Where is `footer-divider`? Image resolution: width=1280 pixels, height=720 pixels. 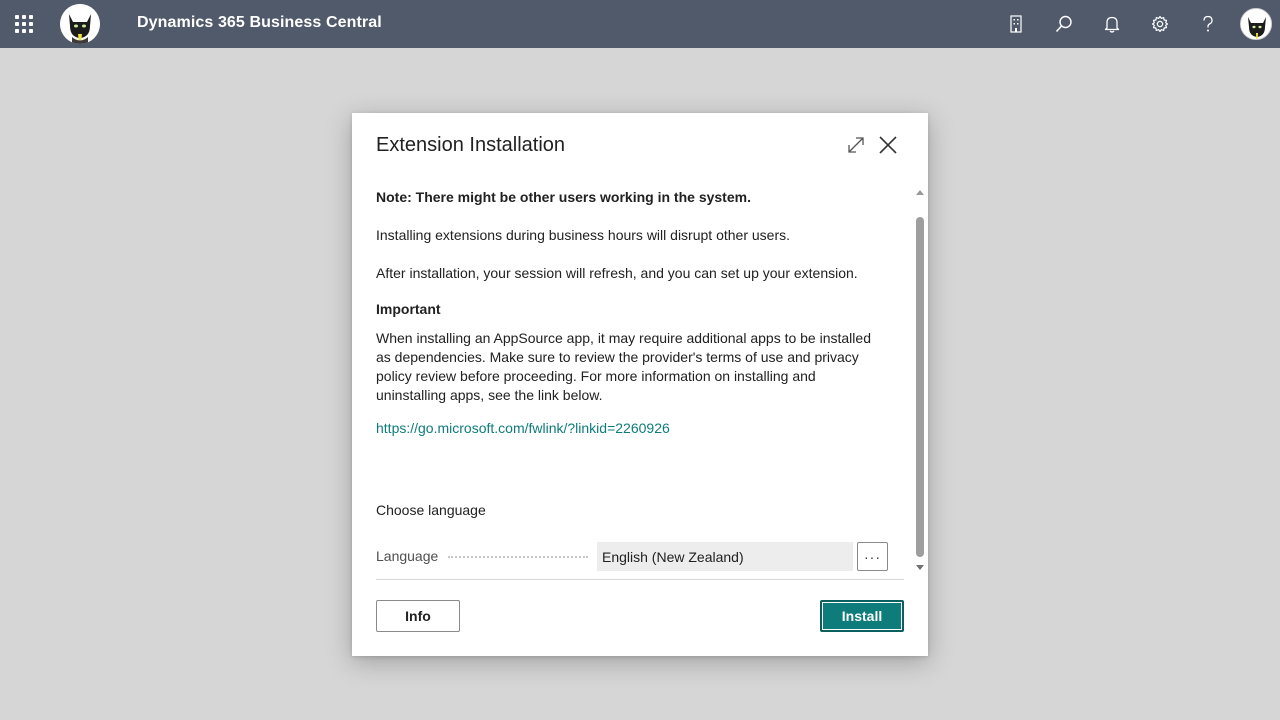 footer-divider is located at coordinates (640, 579).